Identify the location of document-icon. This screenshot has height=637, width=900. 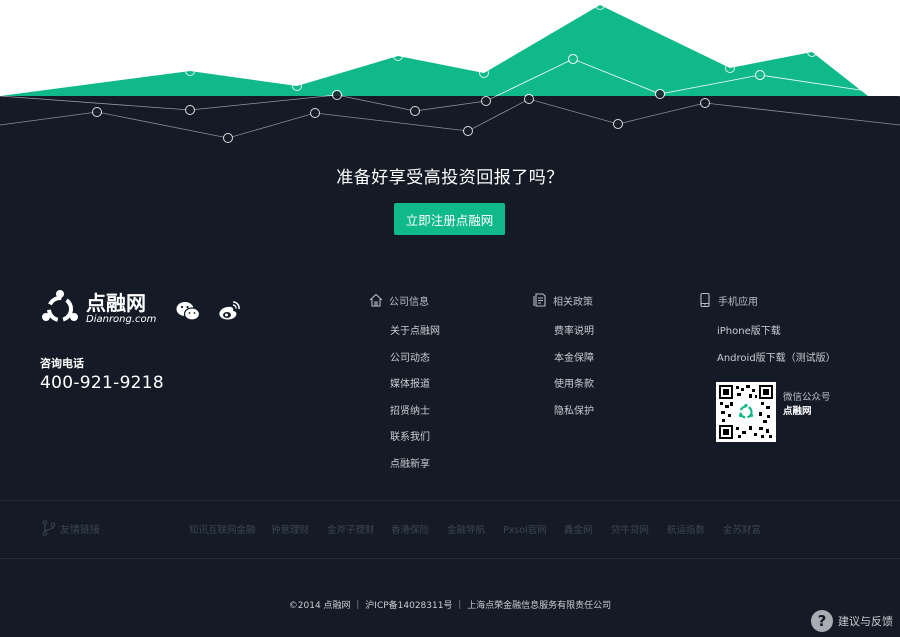
(539, 300).